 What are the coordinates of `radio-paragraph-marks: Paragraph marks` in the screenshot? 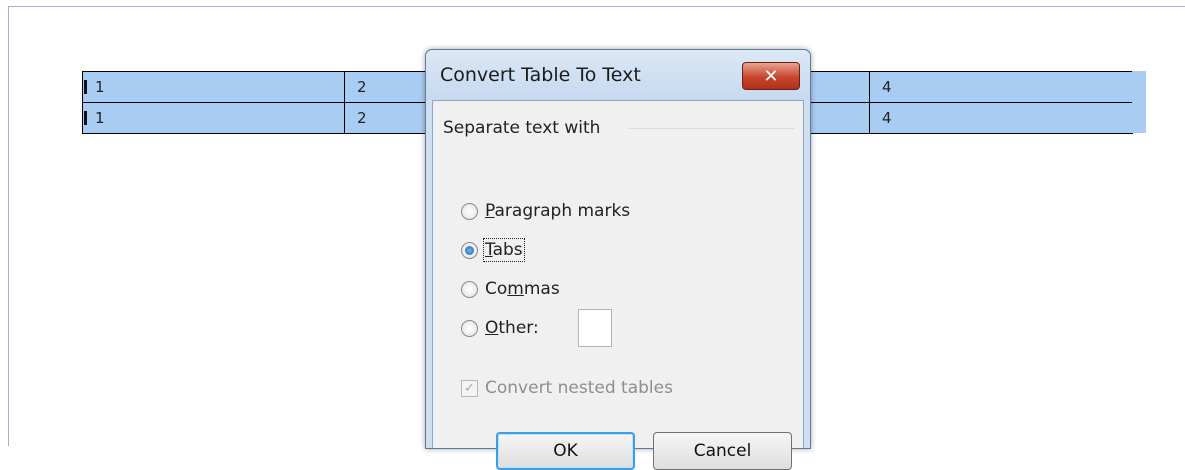 It's located at (545, 211).